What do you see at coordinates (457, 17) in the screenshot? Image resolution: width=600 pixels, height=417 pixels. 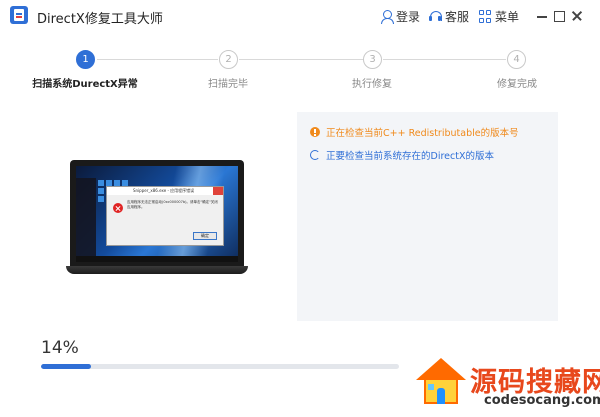 I see `service-label: 客服` at bounding box center [457, 17].